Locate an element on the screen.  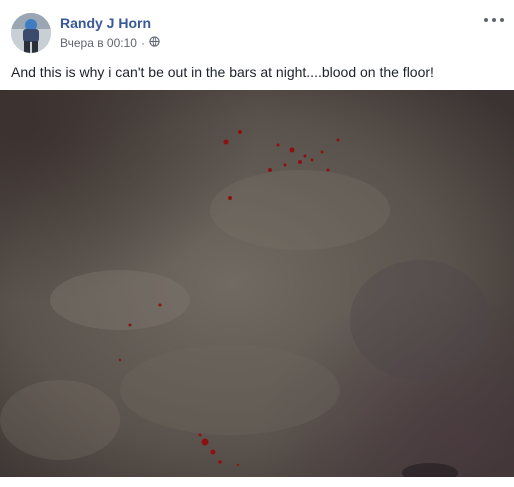
author-name: Randy J Horn is located at coordinates (105, 23).